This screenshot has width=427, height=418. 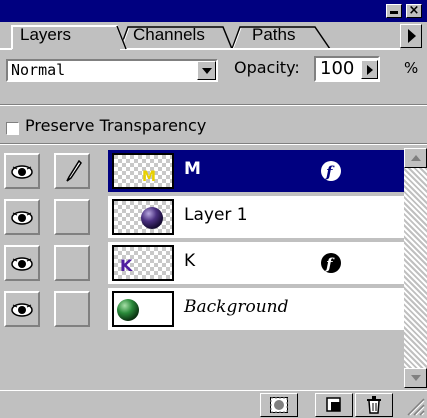 I want to click on brush-icon, so click(x=74, y=171).